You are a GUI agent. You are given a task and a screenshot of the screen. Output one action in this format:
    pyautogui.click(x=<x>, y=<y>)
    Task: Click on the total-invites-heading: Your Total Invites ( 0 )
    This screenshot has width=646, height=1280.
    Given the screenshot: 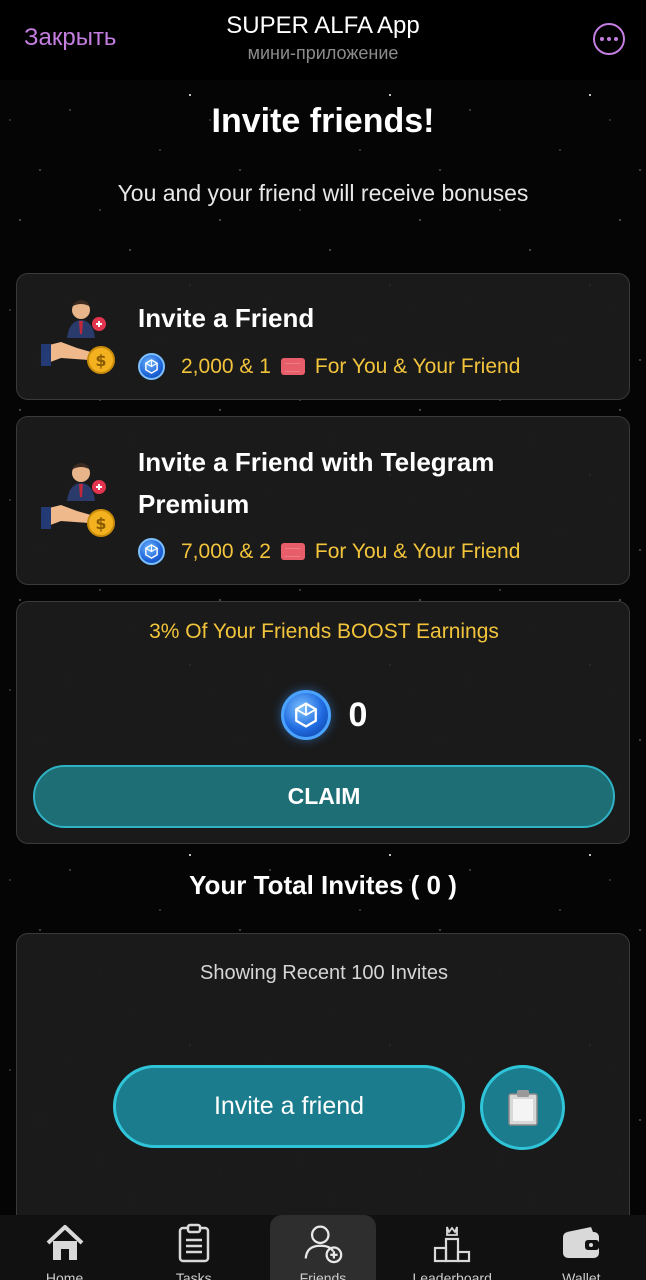 What is the action you would take?
    pyautogui.click(x=323, y=885)
    